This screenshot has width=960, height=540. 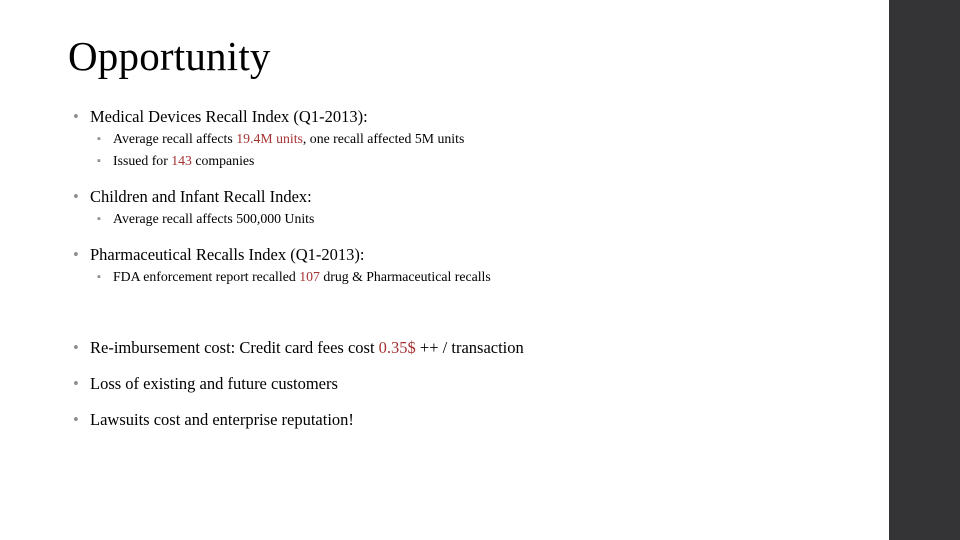 I want to click on bullet-level2-text-pre: Average recall affects 500,000 Units, so click(x=214, y=218).